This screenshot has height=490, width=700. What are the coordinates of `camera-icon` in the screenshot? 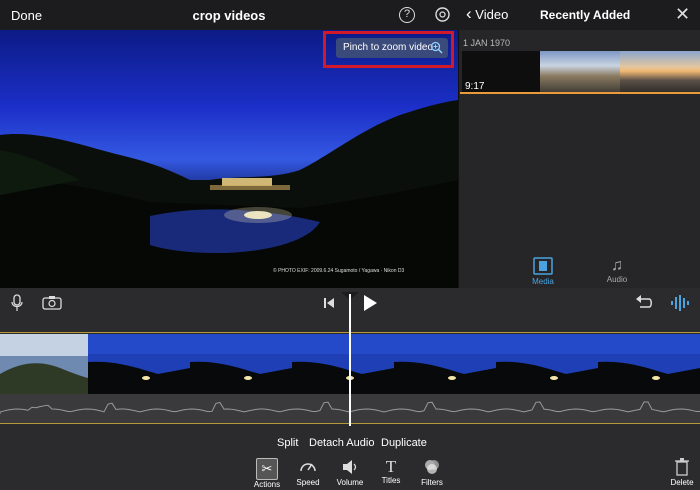 It's located at (52, 305).